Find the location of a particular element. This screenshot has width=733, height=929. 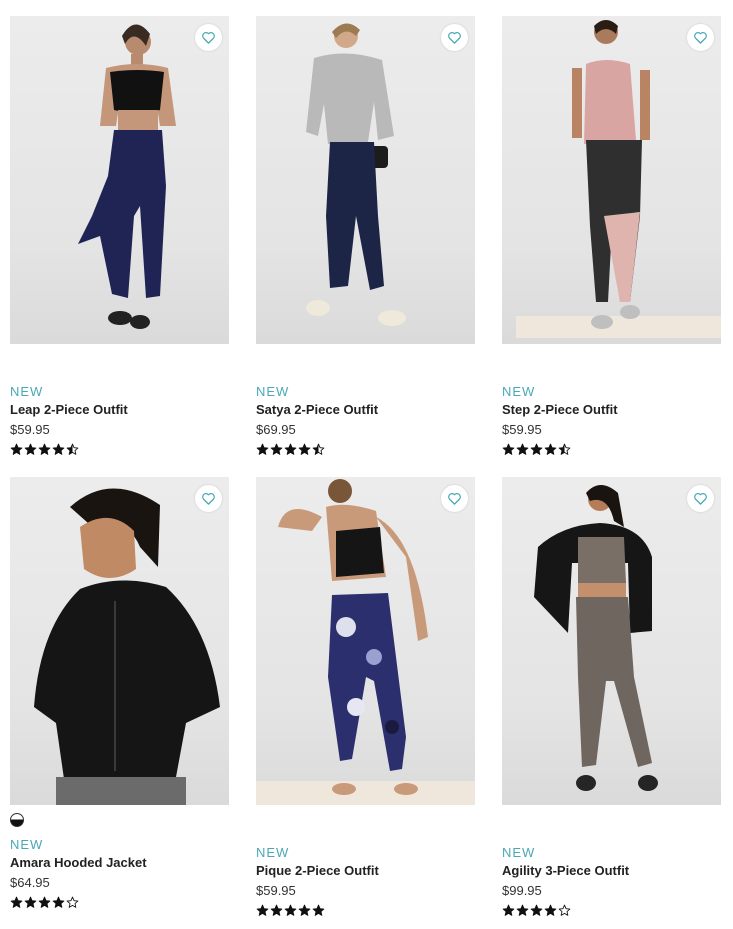

product-card: NEW Pique 2-Piece Outfit $59.95 is located at coordinates (365, 698).